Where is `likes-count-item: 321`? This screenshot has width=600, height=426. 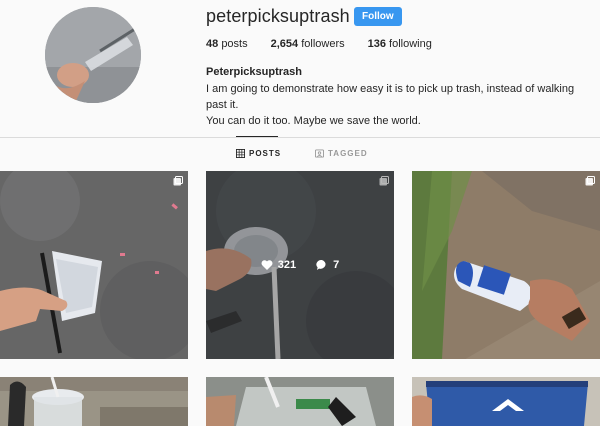 likes-count-item: 321 is located at coordinates (278, 265).